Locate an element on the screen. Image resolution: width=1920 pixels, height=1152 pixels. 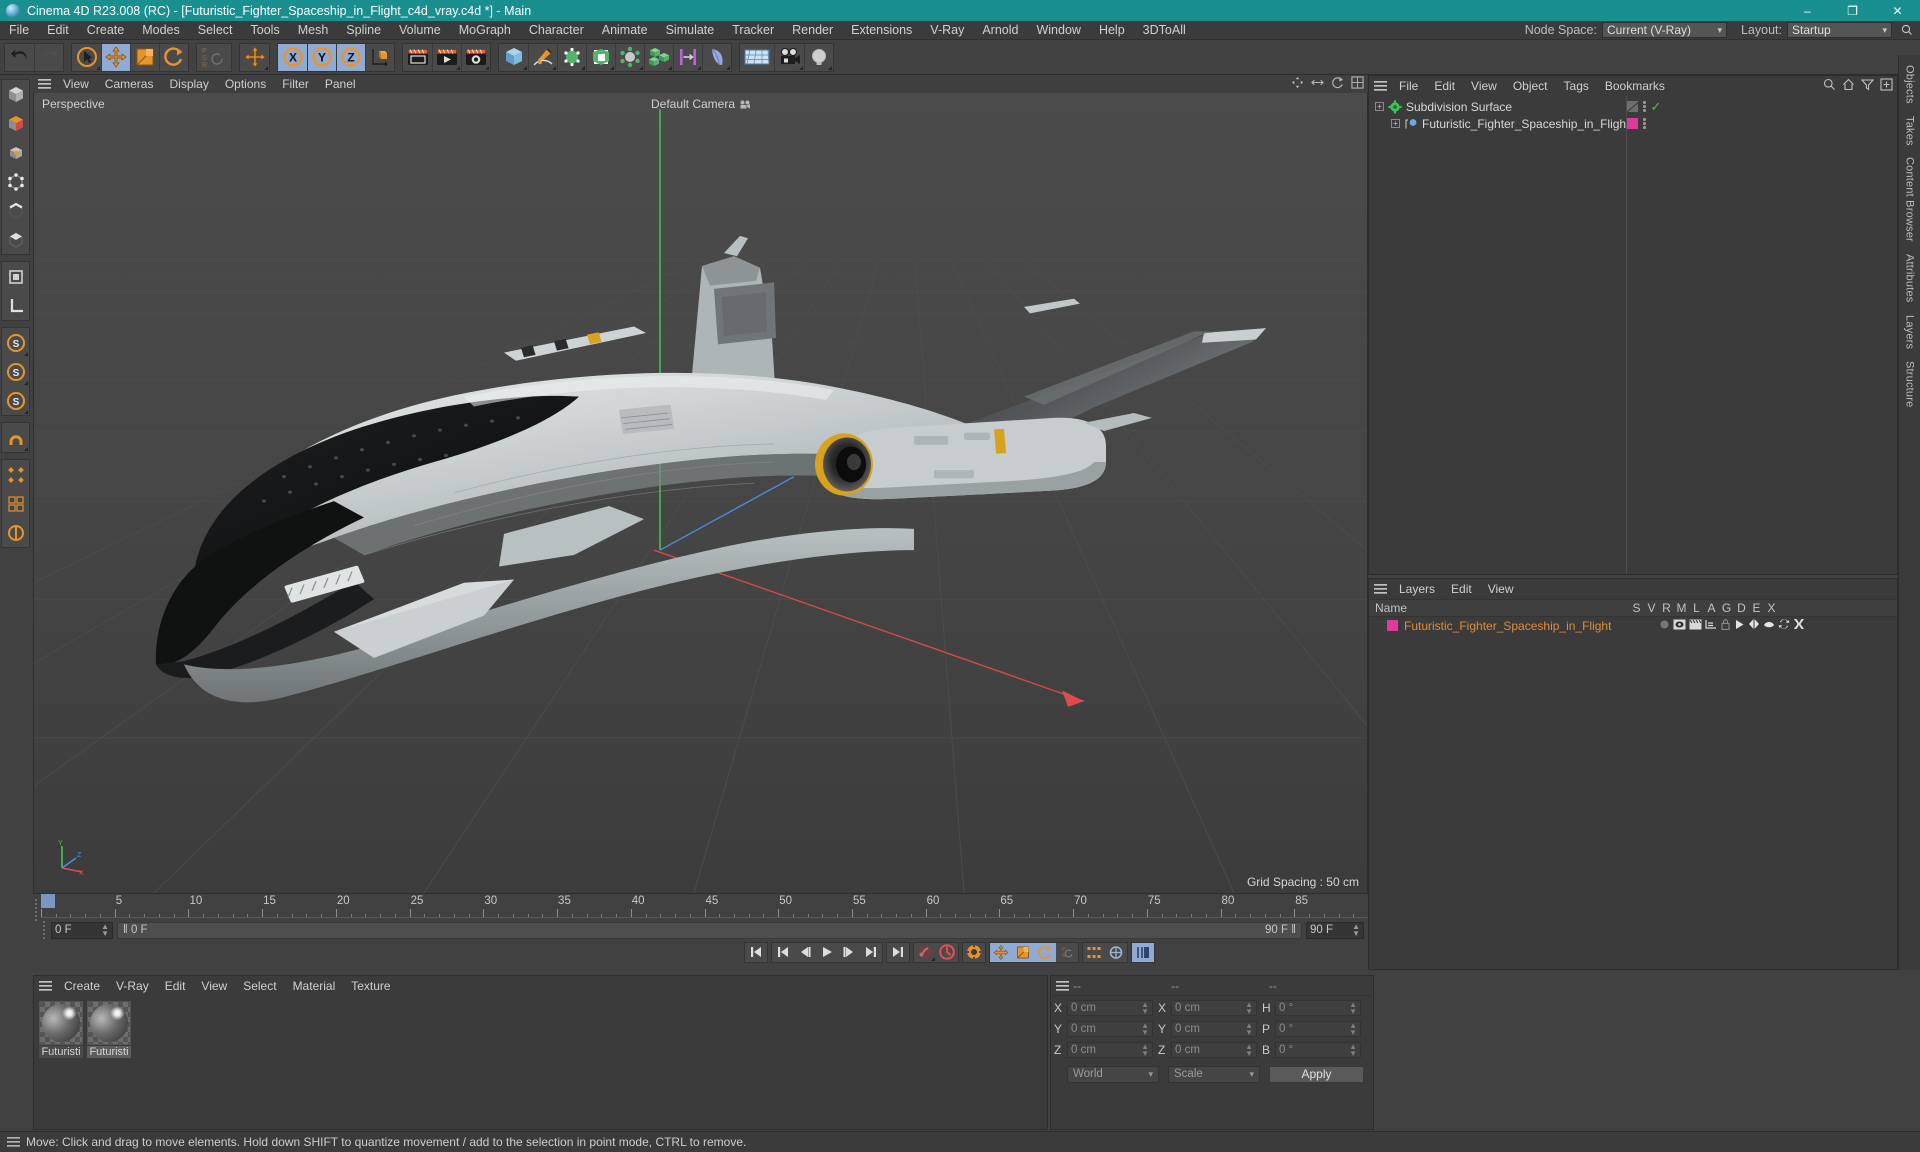
position-y-field: 0 cm ▲ ▼ is located at coordinates (1110, 1029).